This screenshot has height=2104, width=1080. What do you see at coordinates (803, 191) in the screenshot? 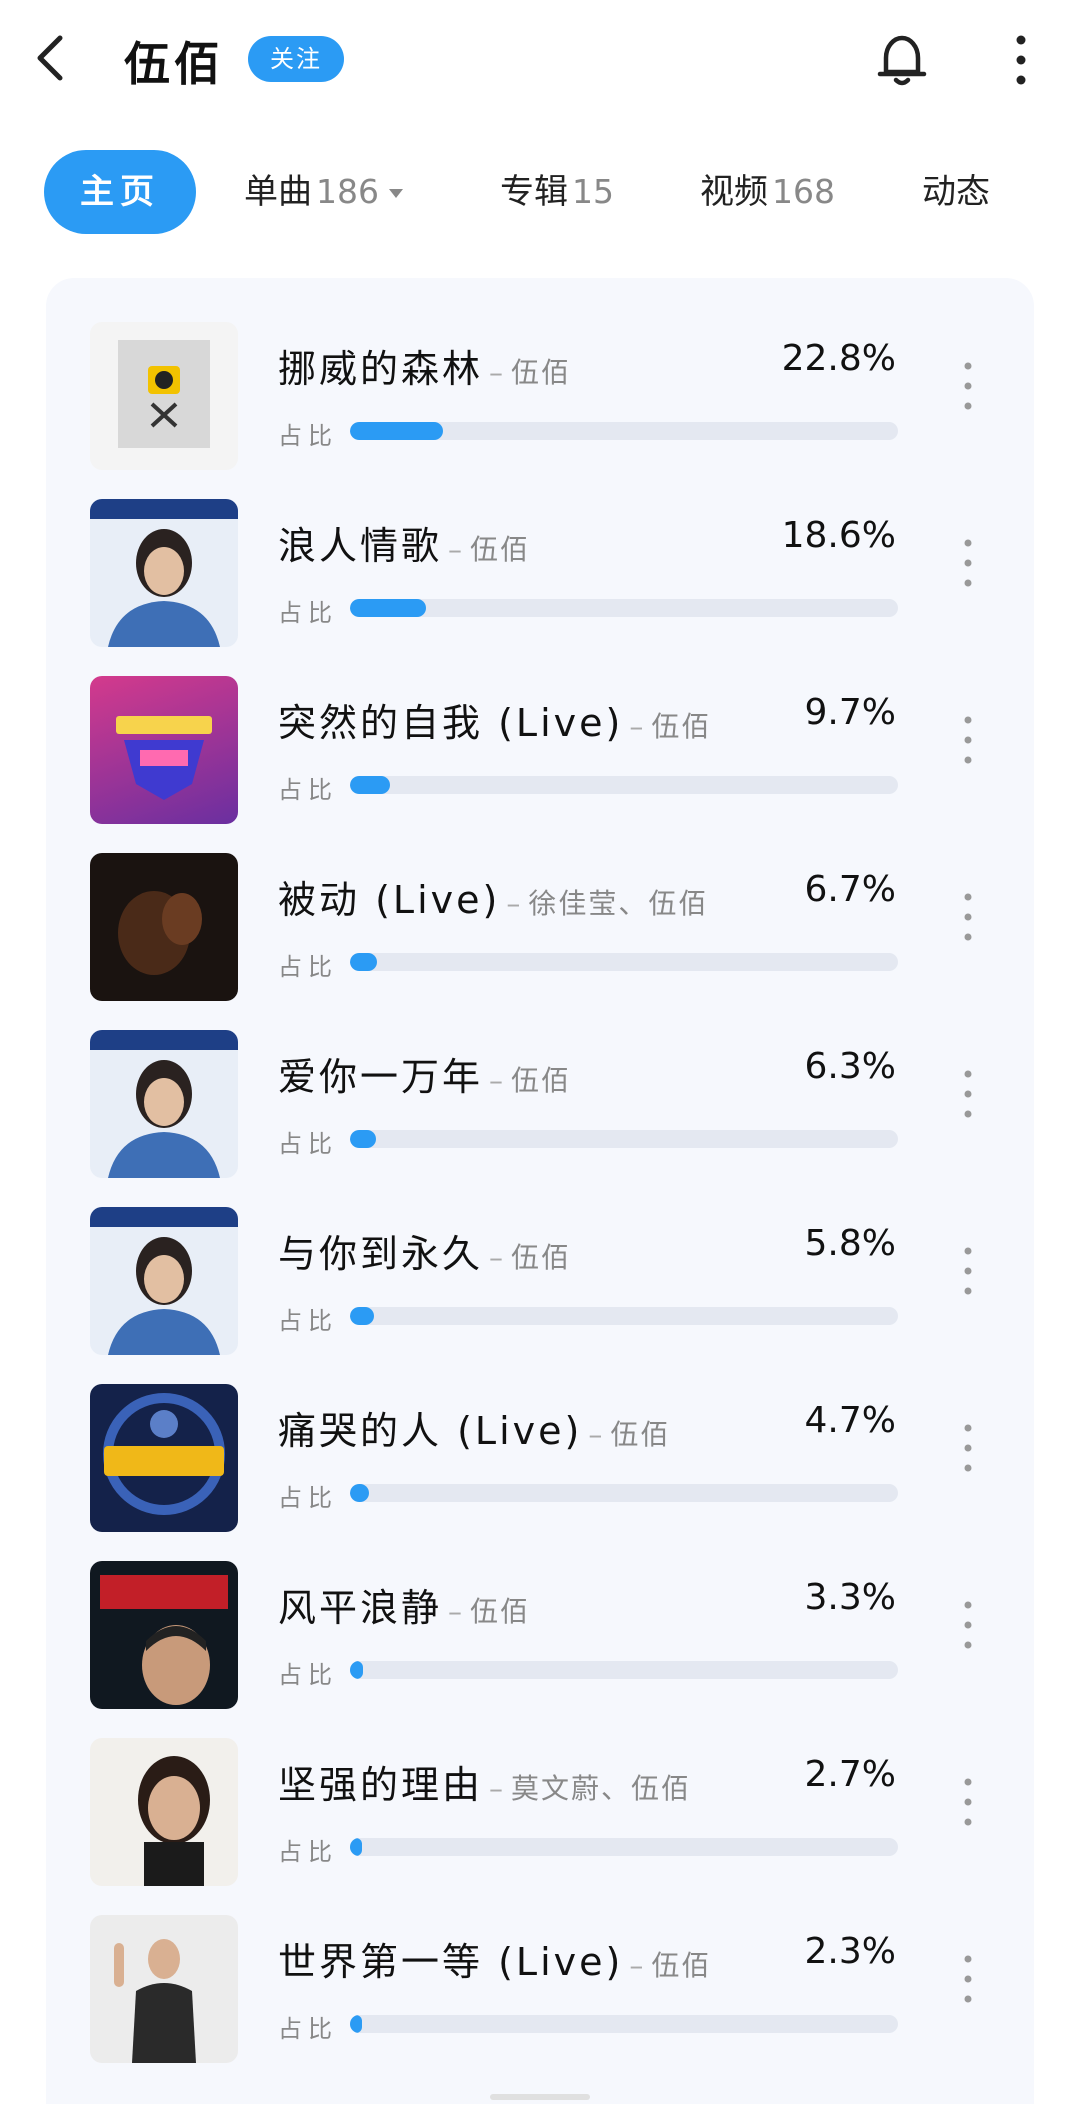
I see `tab-count: 168` at bounding box center [803, 191].